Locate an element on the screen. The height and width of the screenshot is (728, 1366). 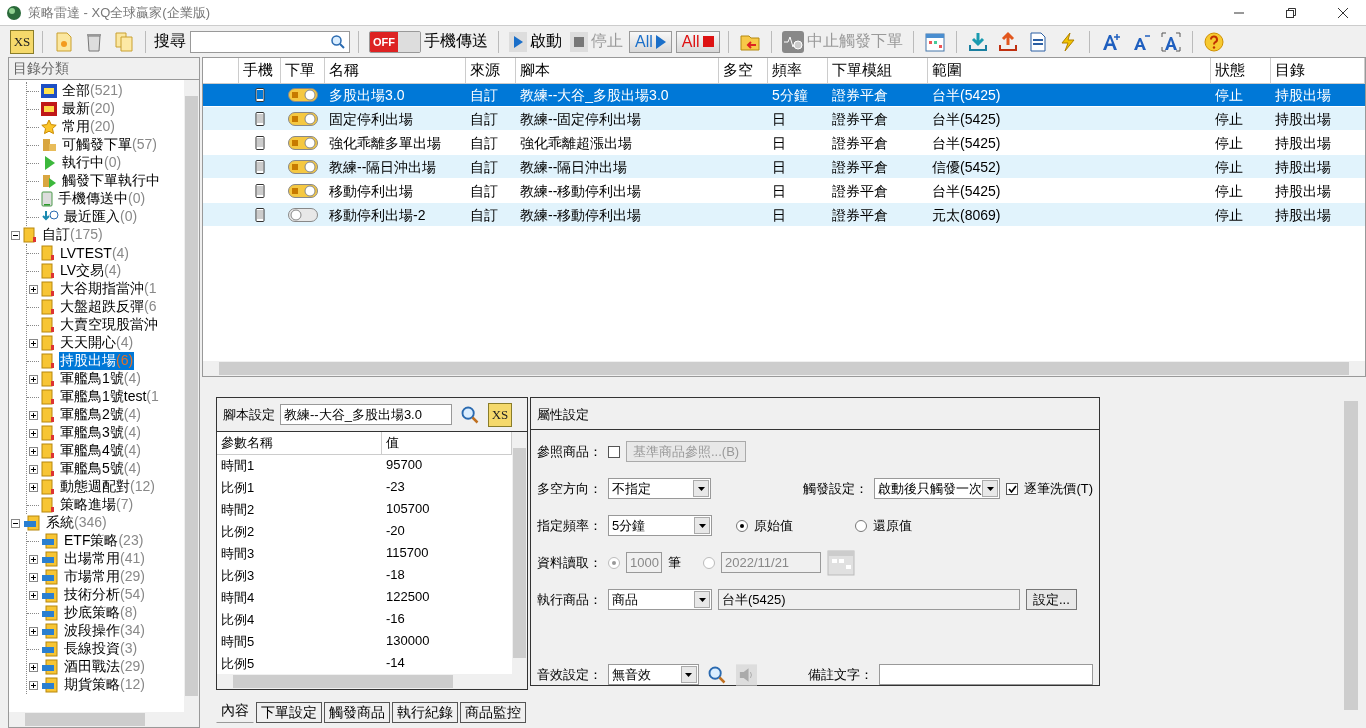
column-header: 目錄 is located at coordinates (1318, 71).